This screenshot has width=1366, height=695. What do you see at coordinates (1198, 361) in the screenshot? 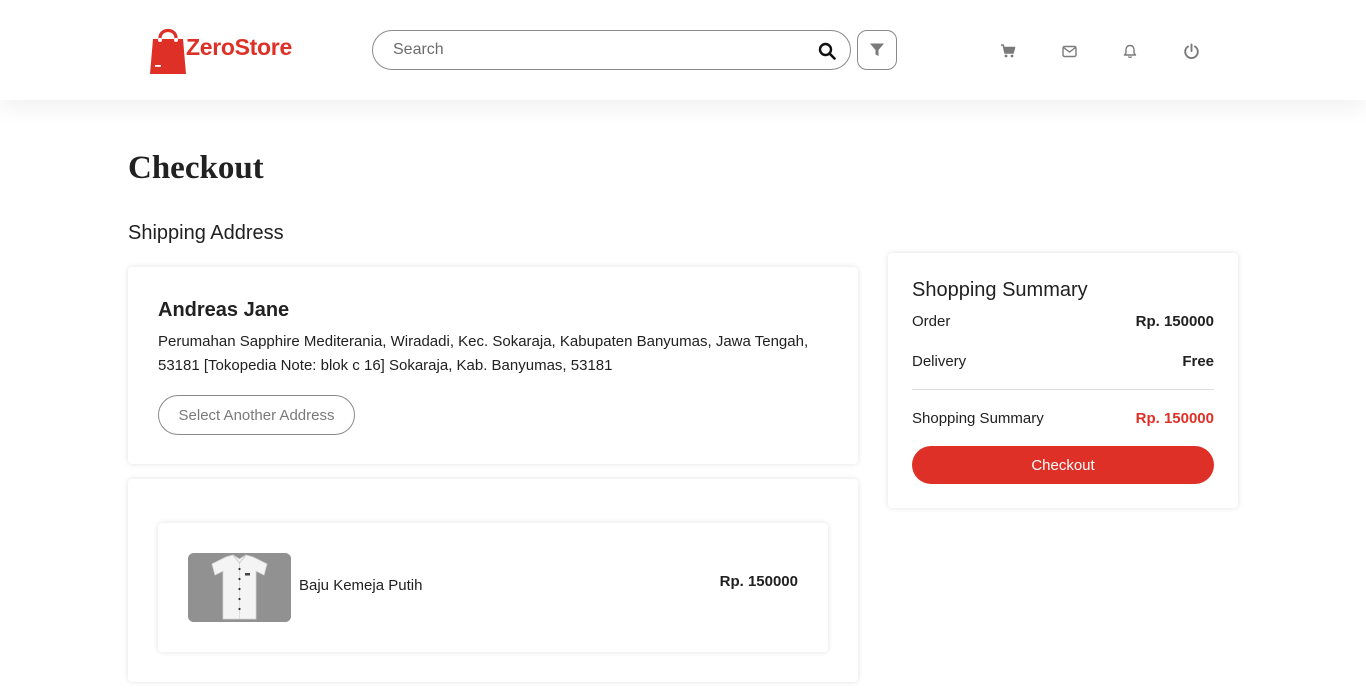
I see `delivery-value: Free` at bounding box center [1198, 361].